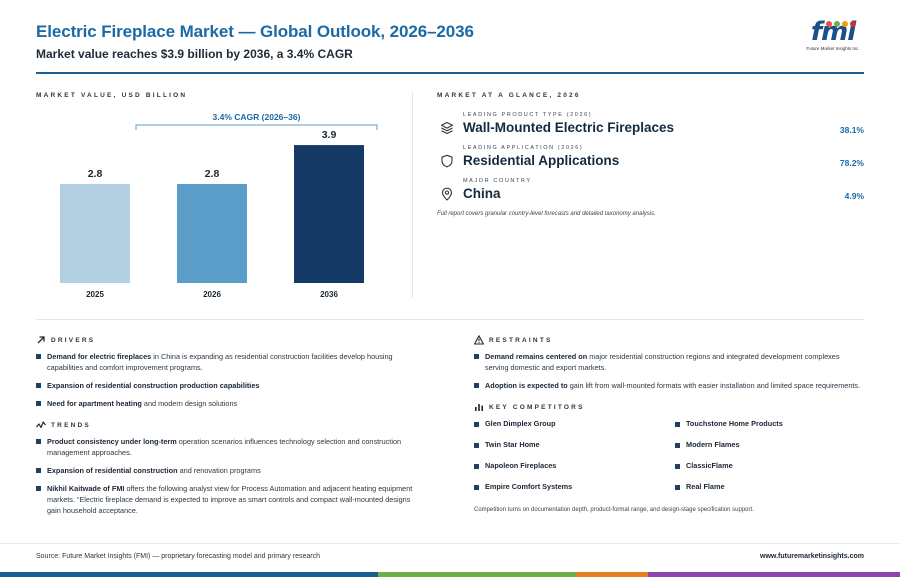 The image size is (900, 577). I want to click on competitor-item: Glen Dimplex Group, so click(515, 424).